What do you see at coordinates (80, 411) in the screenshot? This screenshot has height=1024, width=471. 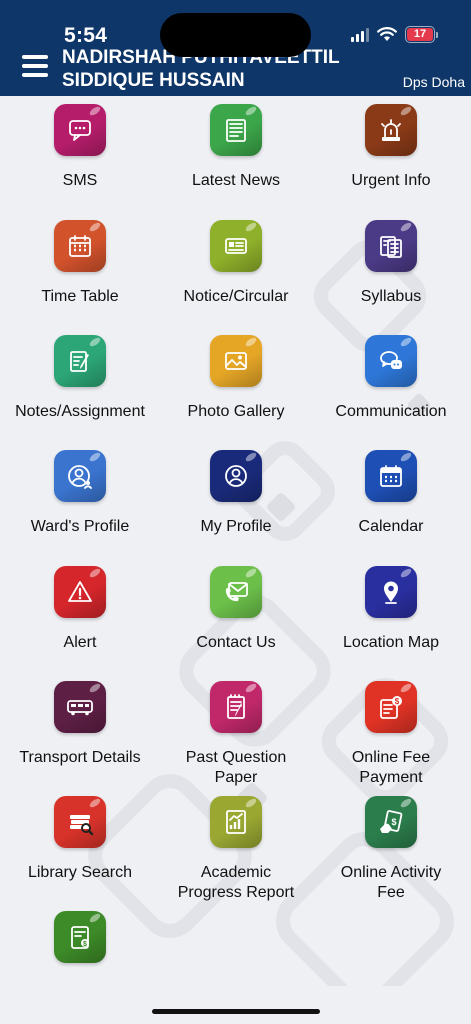 I see `menu-tile-label: Notes/Assignment` at bounding box center [80, 411].